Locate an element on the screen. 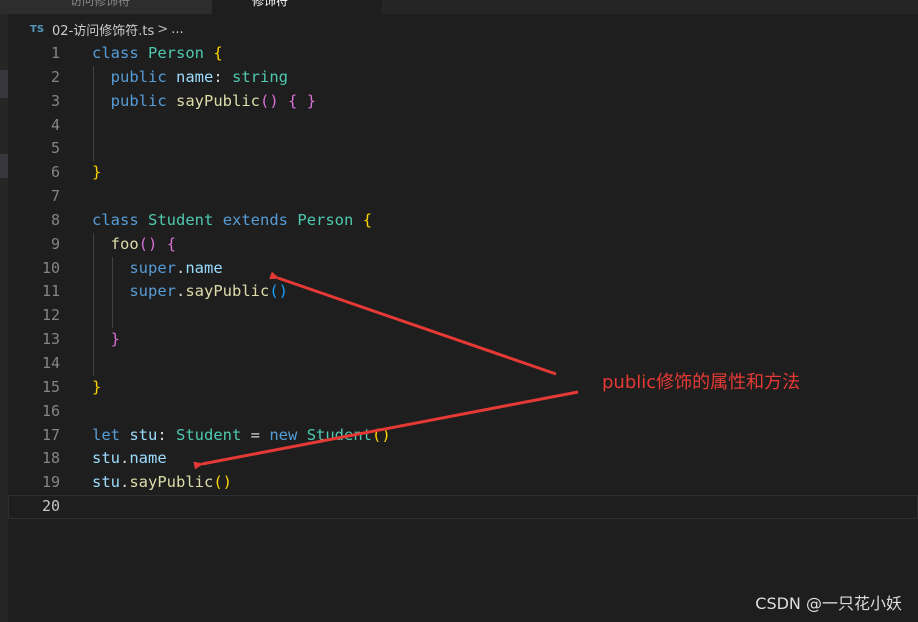 This screenshot has width=918, height=622. code-text: stu.sayPublic() is located at coordinates (162, 483).